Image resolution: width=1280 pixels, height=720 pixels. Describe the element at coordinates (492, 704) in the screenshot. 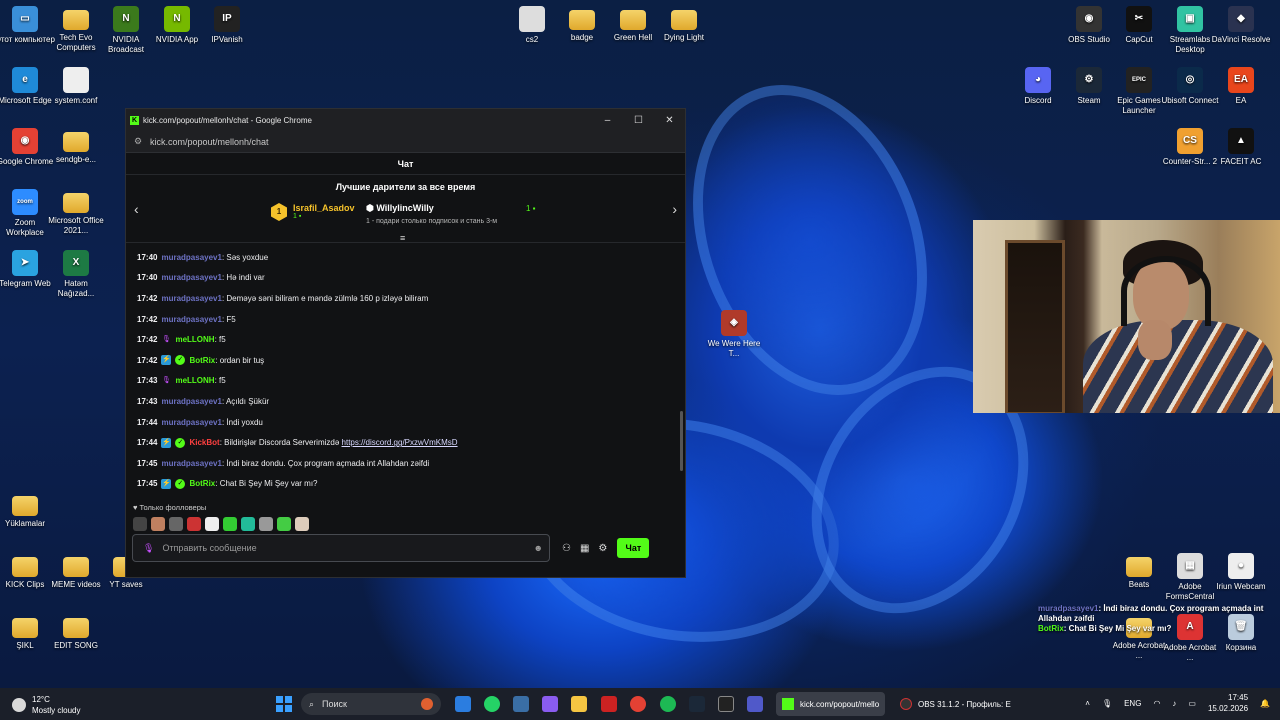

I see `whatsapp-taskbar-icon` at that location.